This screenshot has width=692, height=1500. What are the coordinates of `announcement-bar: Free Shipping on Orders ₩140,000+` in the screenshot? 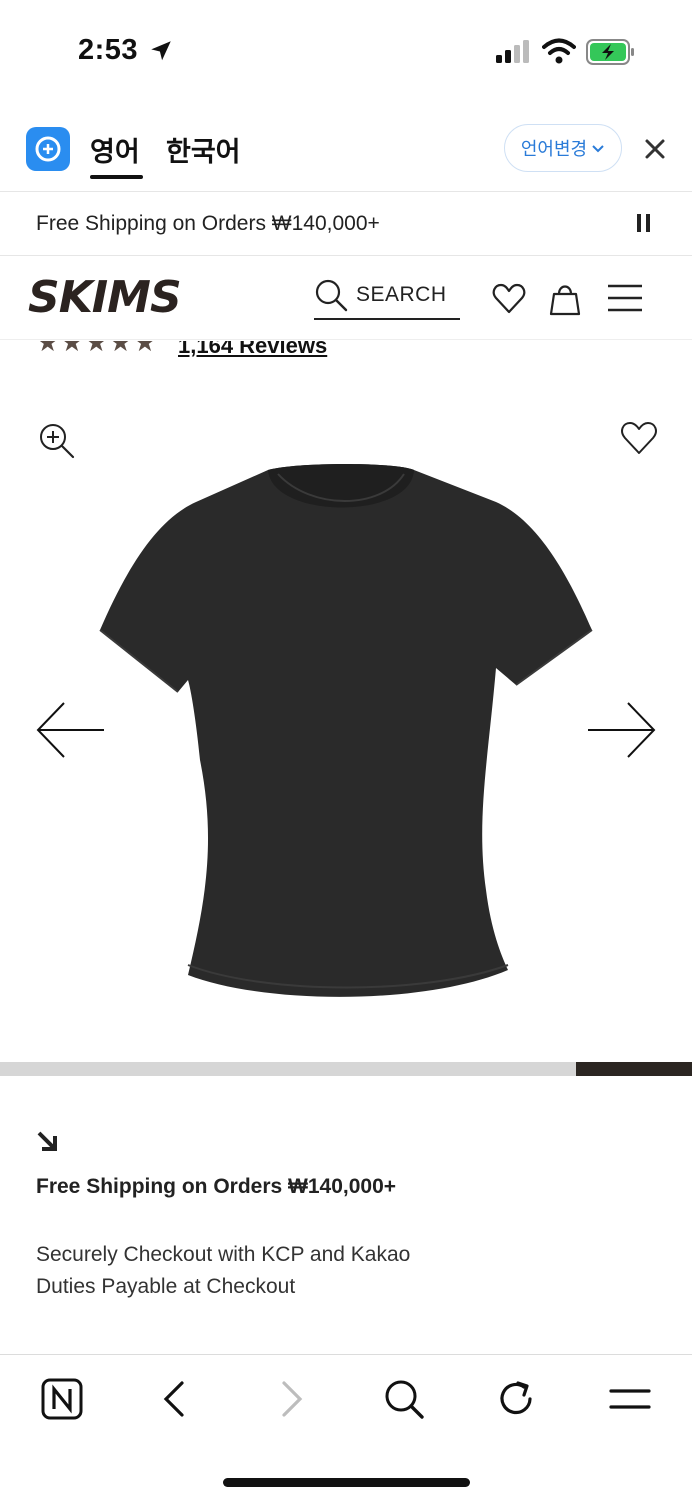 It's located at (346, 224).